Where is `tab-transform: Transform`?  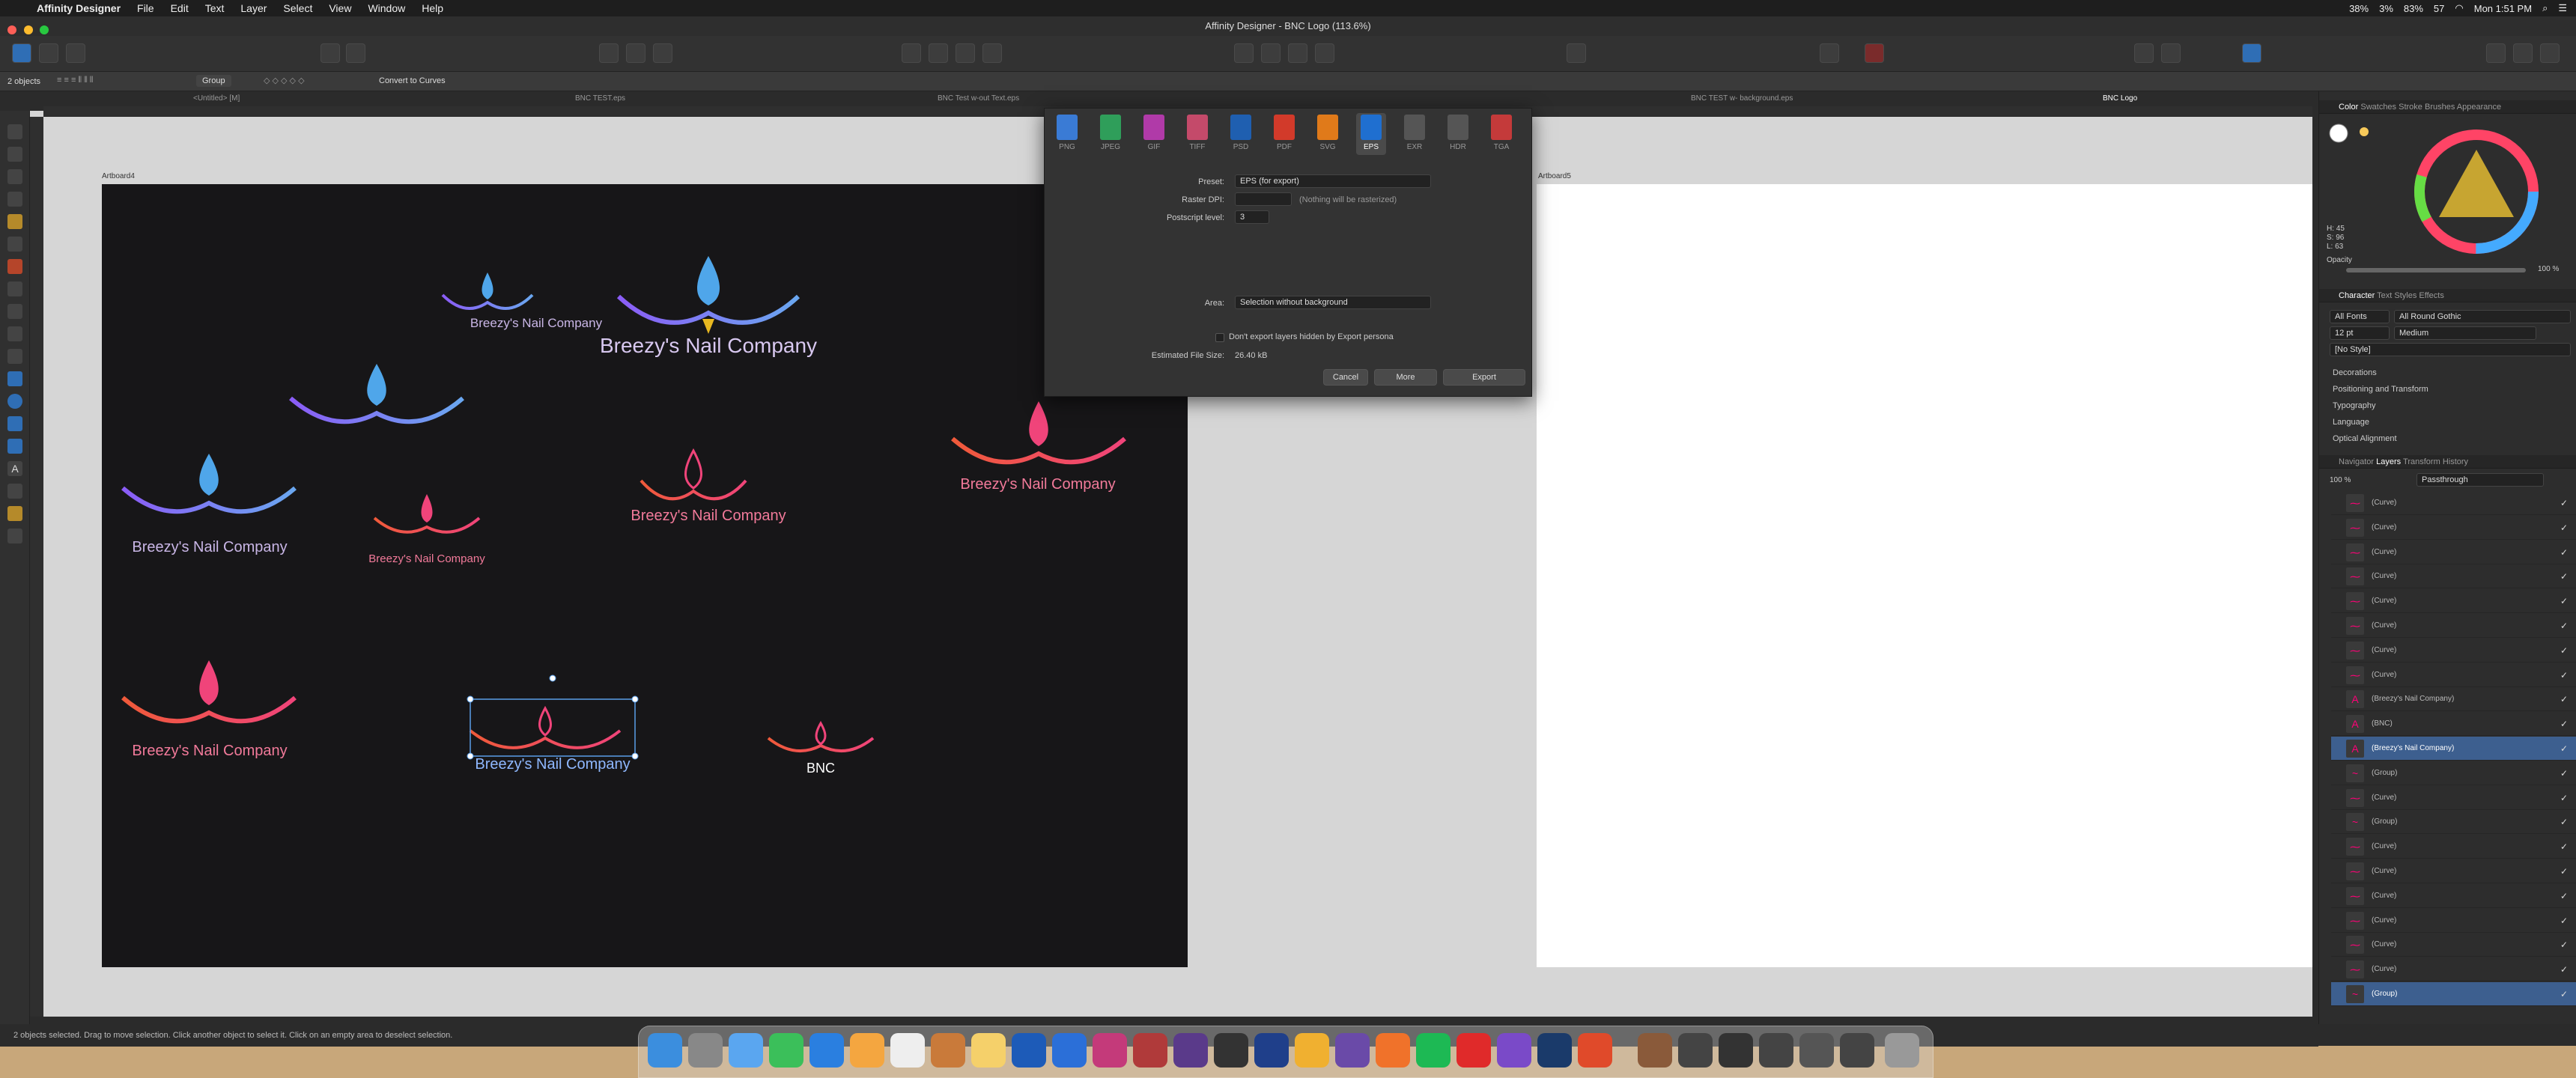 tab-transform: Transform is located at coordinates (2421, 462).